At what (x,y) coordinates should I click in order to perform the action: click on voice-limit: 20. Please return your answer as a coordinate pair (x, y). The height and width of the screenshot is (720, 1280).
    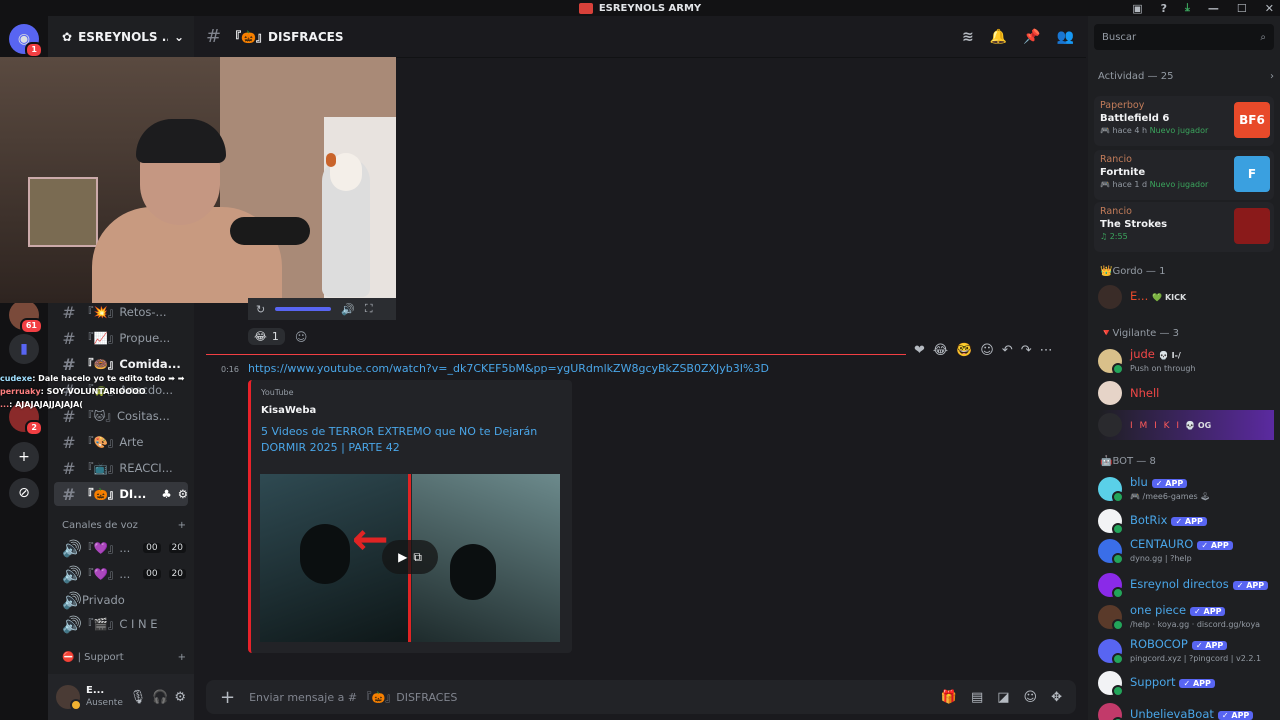
    Looking at the image, I should click on (177, 574).